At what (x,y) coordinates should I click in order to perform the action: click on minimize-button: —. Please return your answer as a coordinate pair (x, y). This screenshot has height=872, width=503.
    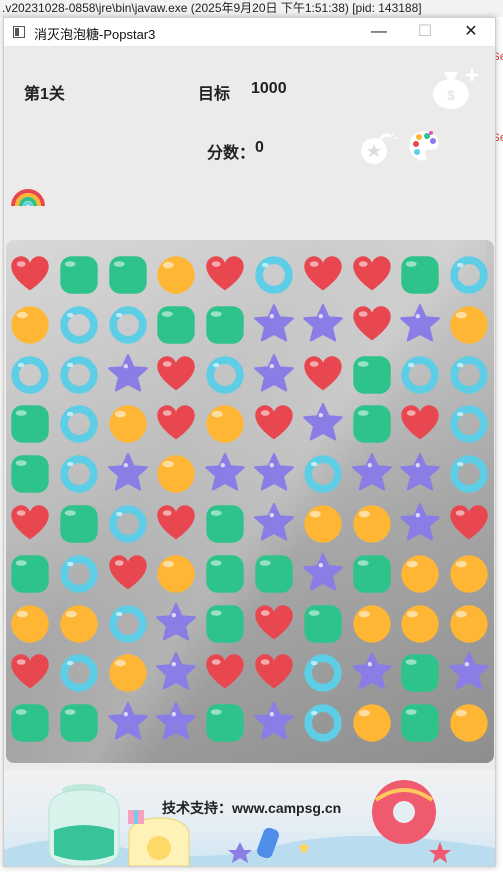
    Looking at the image, I should click on (379, 32).